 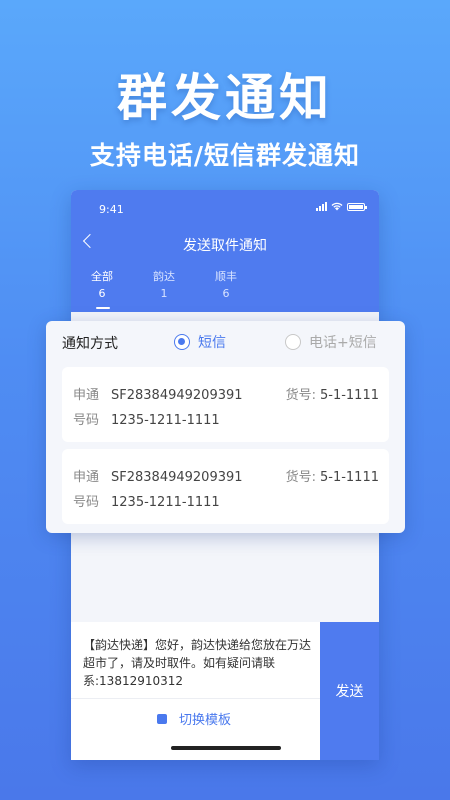 I want to click on hero-subtitle: 支持电话/短信群发通知, so click(x=225, y=155).